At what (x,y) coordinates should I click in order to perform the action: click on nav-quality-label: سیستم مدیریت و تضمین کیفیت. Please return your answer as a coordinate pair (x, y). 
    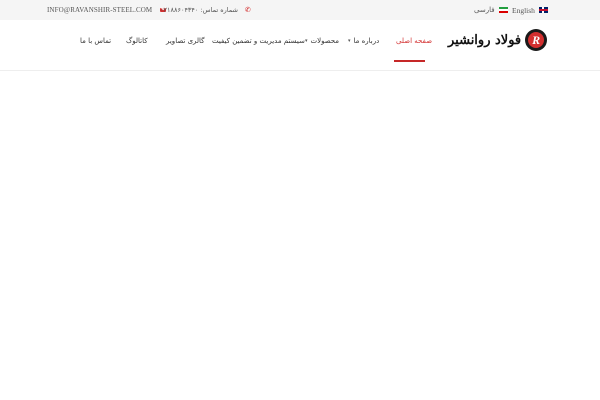
    Looking at the image, I should click on (258, 41).